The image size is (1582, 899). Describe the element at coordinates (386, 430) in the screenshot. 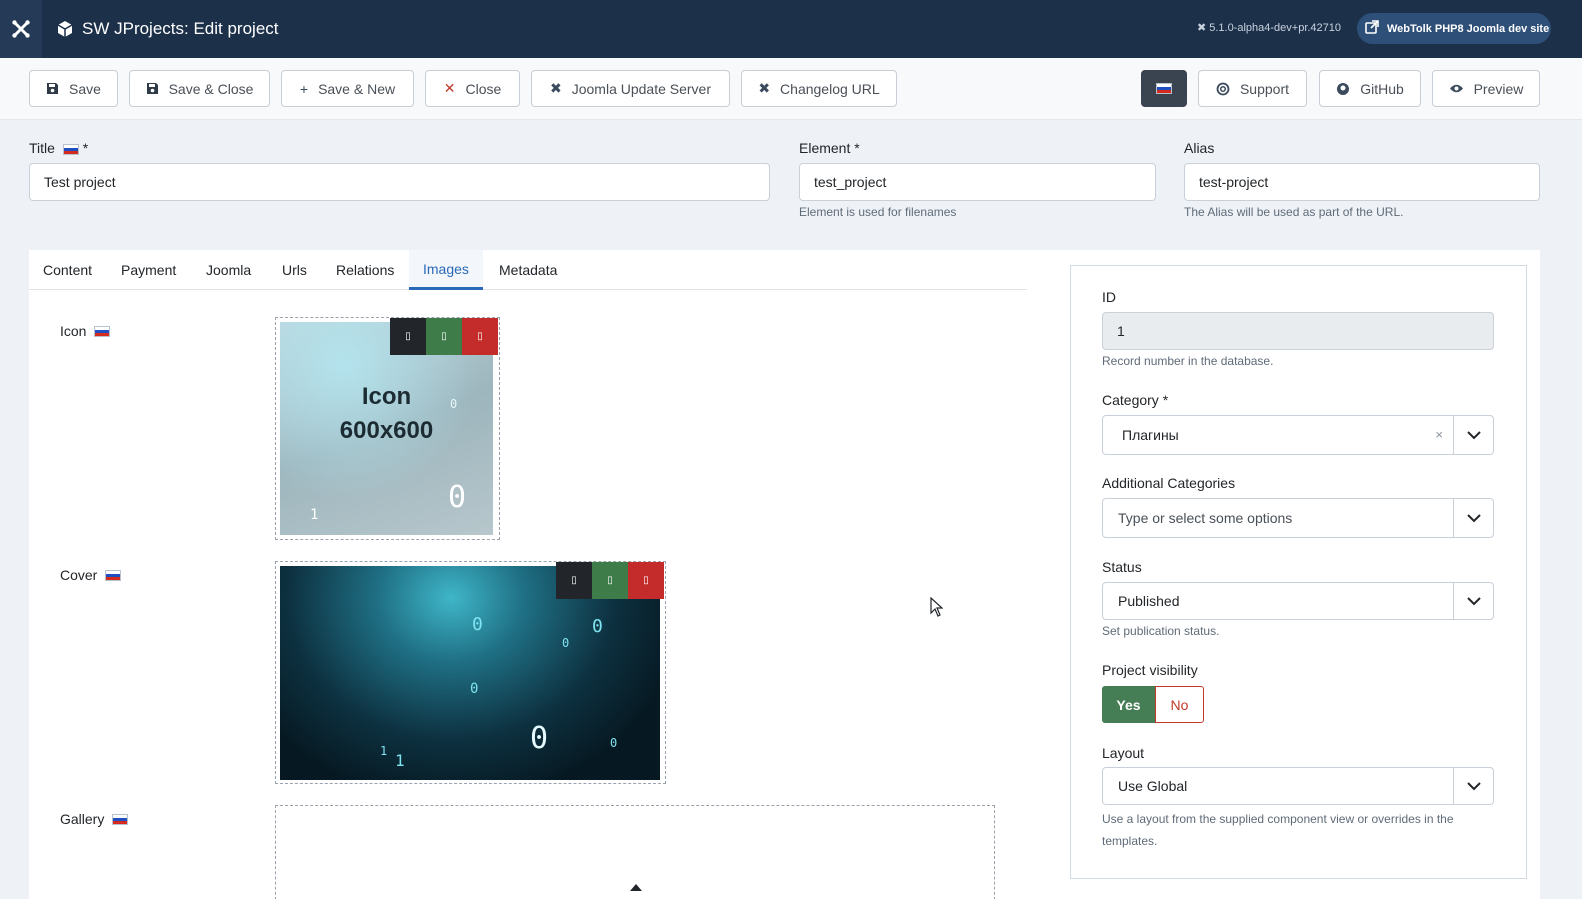

I see `icon-caption-line2: 600x600` at that location.